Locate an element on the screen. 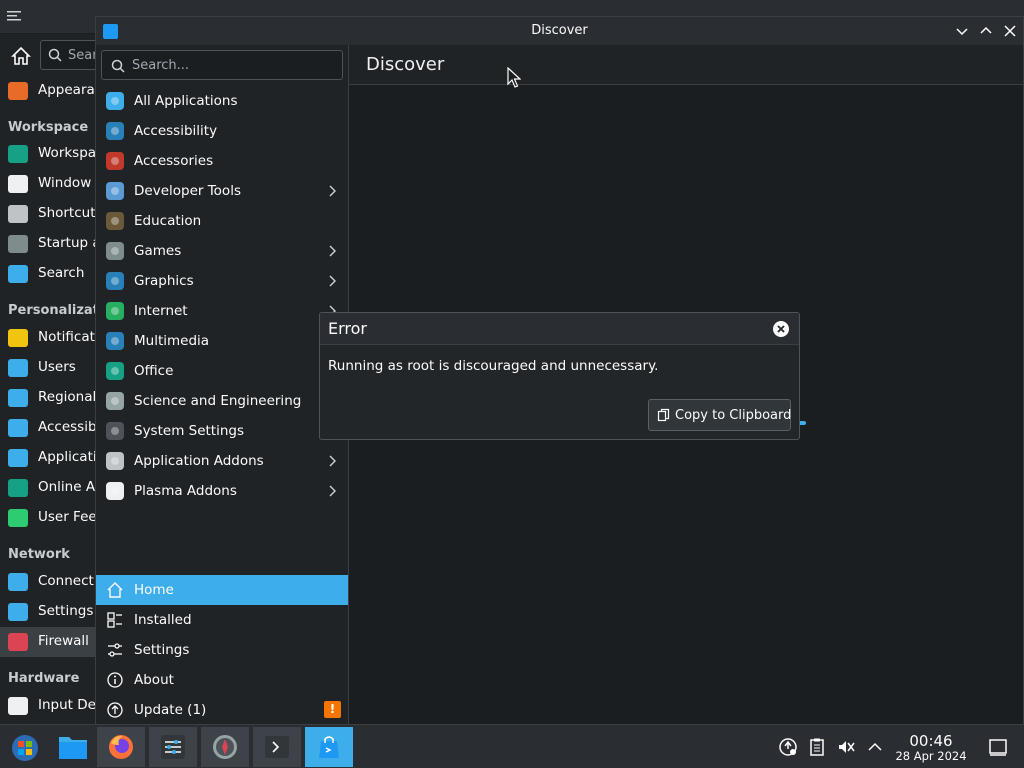 Image resolution: width=1024 pixels, height=768 pixels. settings-sliders-icon is located at coordinates (115, 650).